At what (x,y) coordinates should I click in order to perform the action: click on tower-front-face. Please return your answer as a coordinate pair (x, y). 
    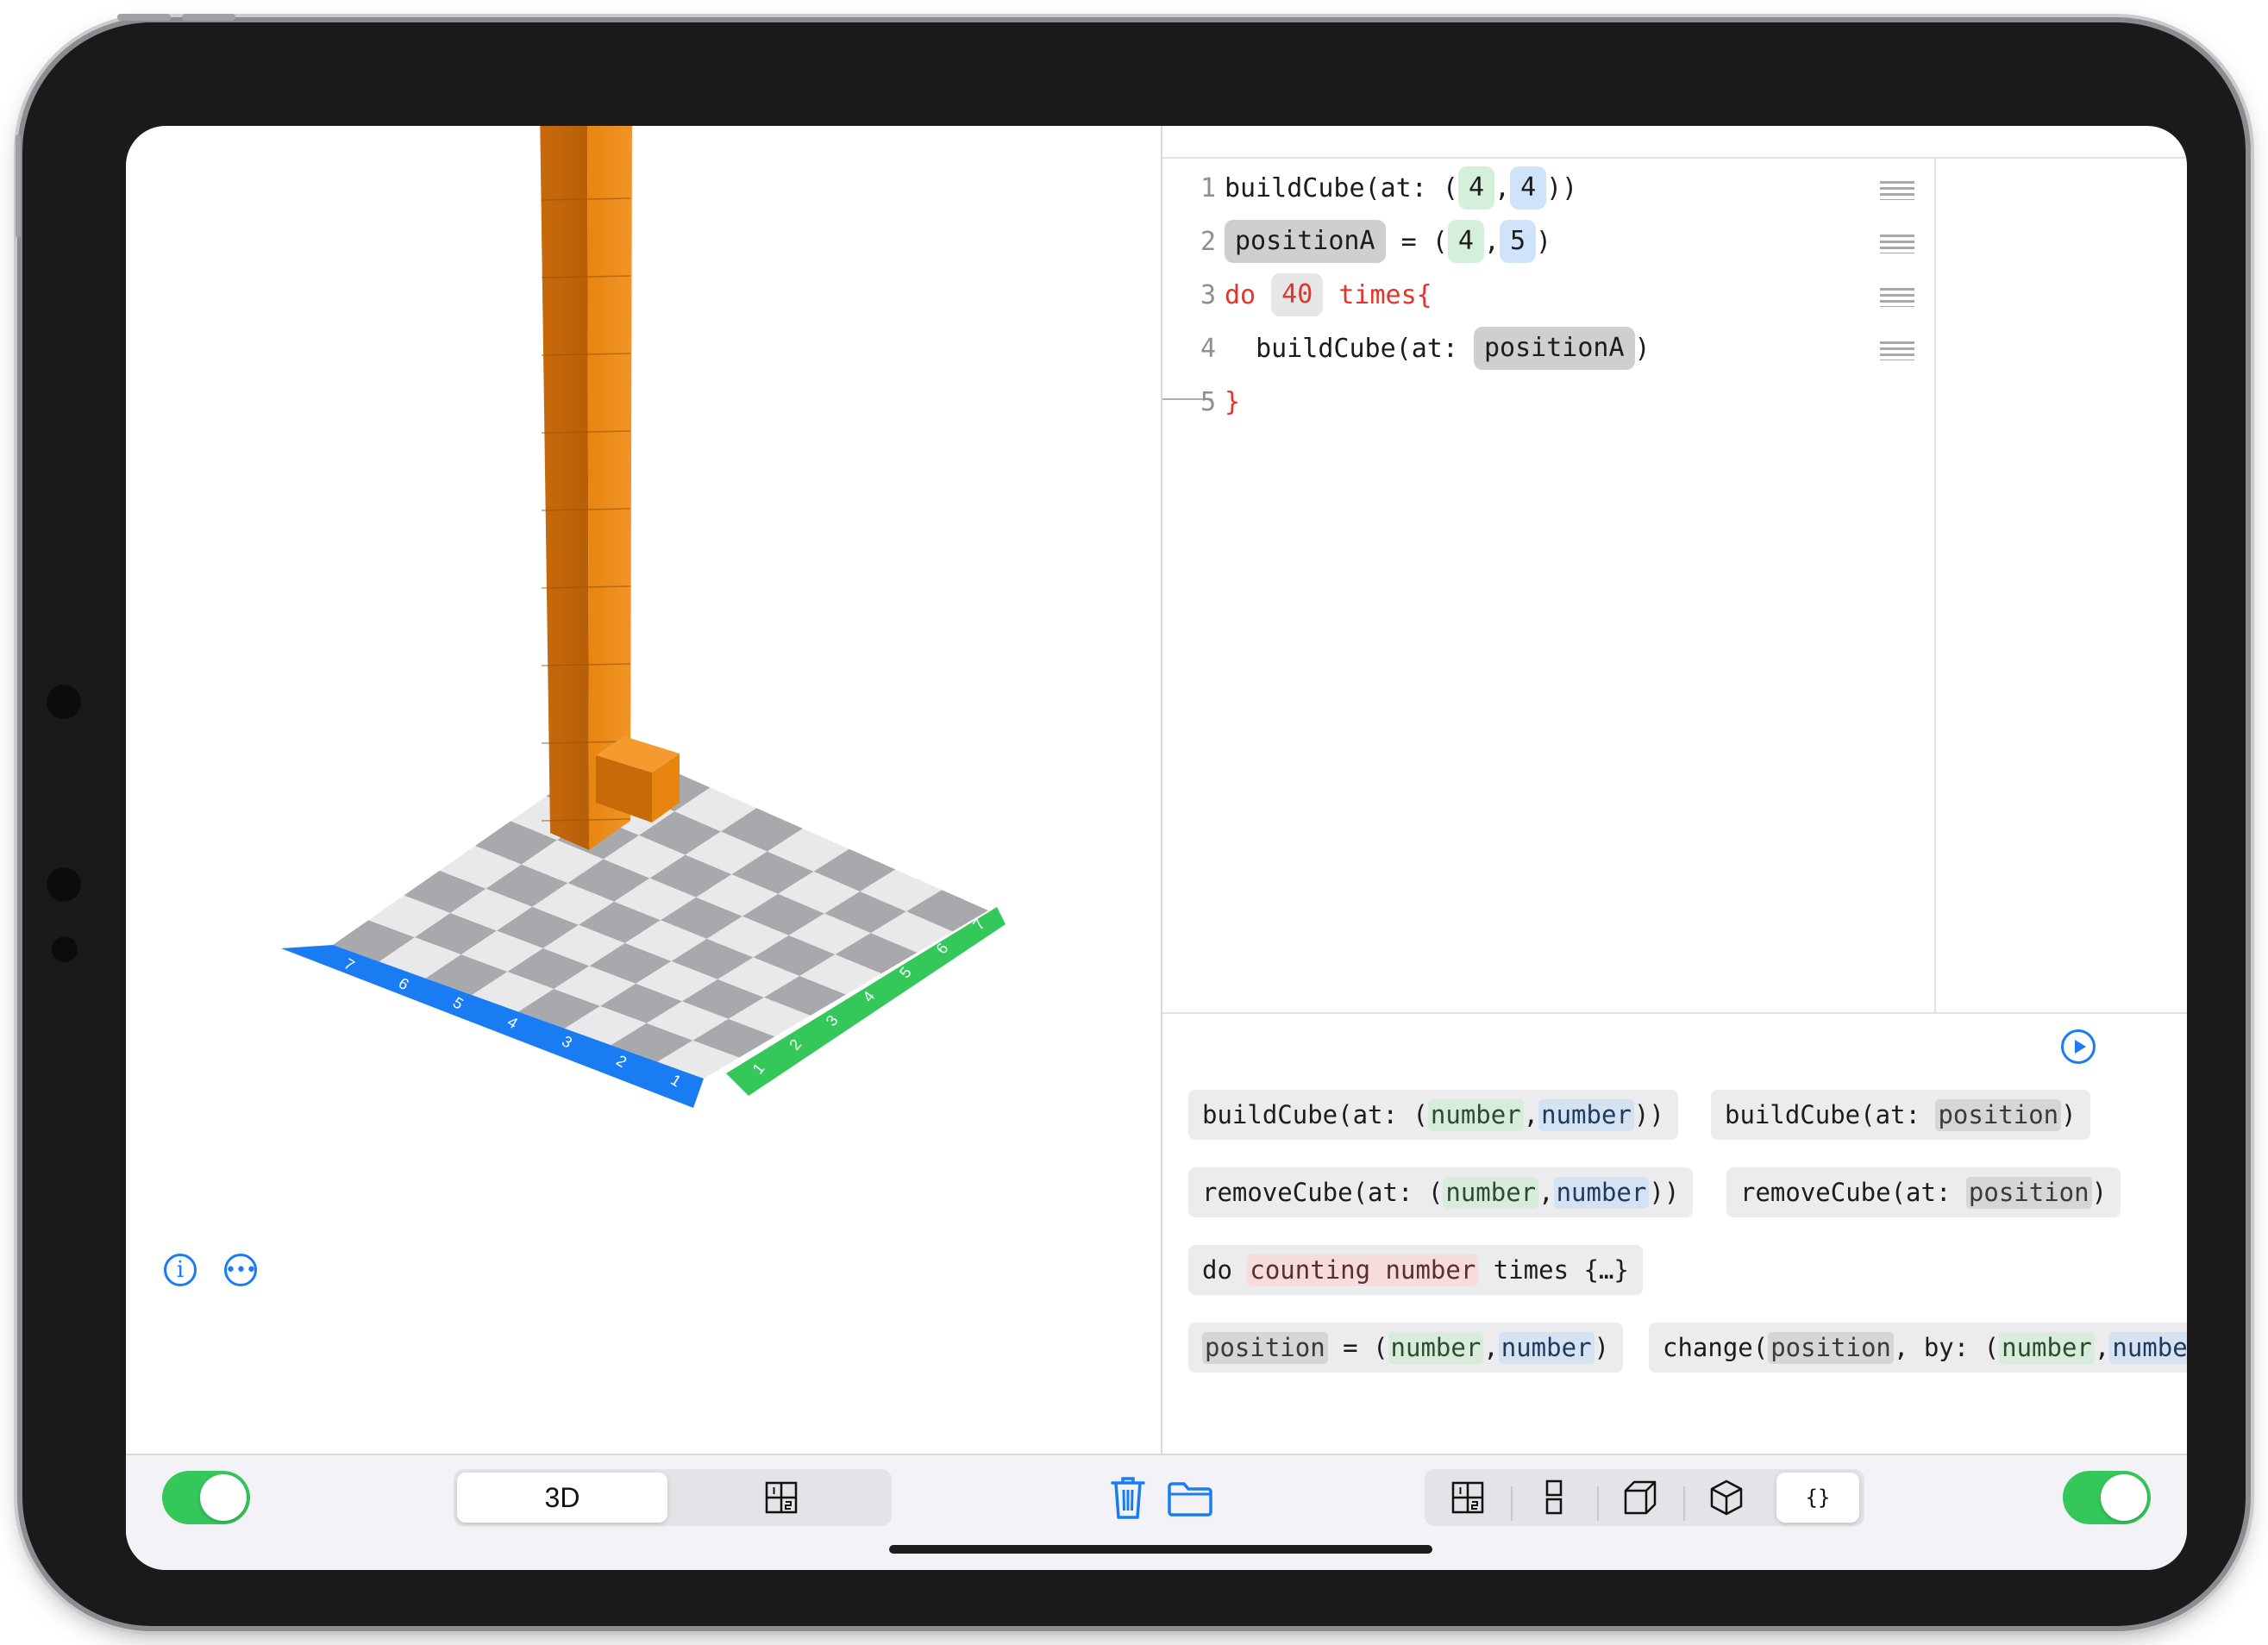
    Looking at the image, I should click on (565, 488).